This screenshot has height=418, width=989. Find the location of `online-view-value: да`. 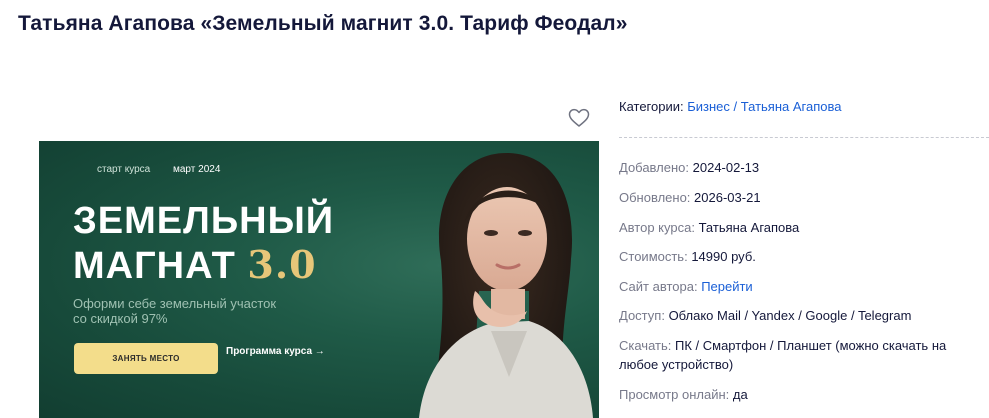

online-view-value: да is located at coordinates (740, 394).